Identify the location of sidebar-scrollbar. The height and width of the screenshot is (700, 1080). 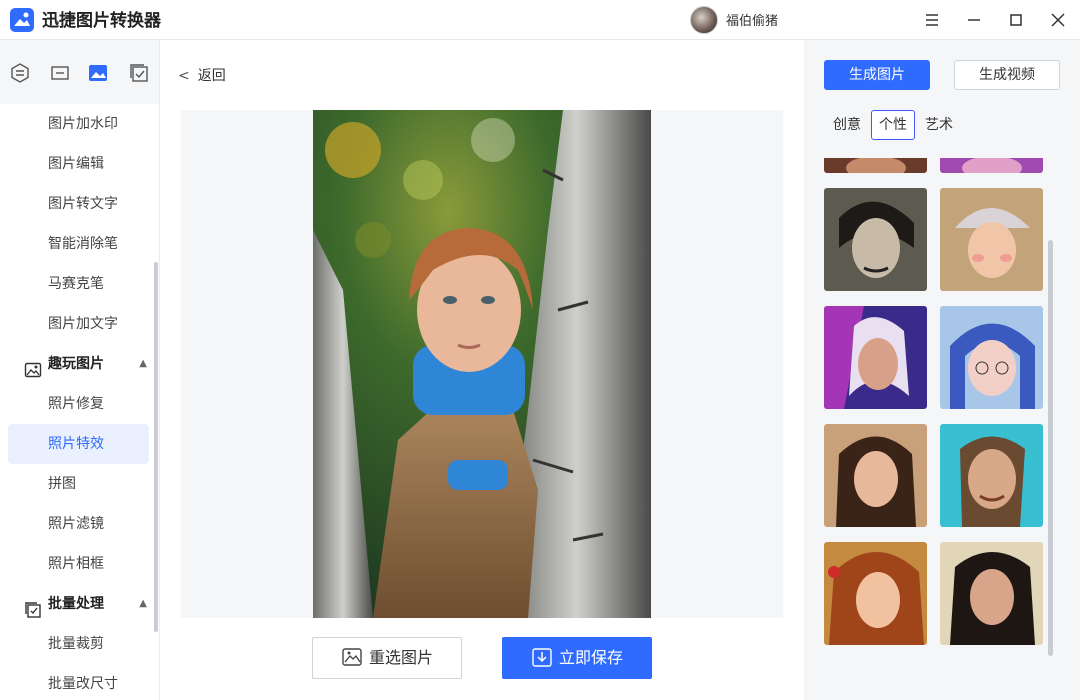
(156, 447).